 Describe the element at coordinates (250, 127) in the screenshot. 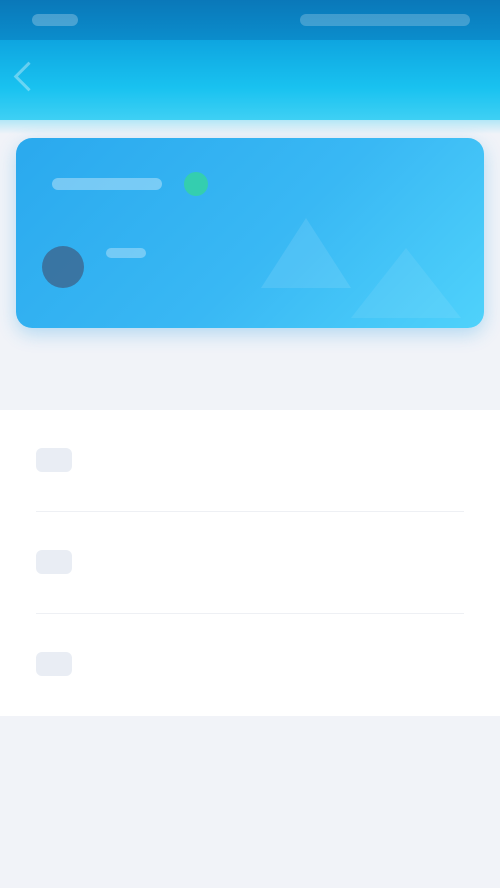

I see `header-fade` at that location.